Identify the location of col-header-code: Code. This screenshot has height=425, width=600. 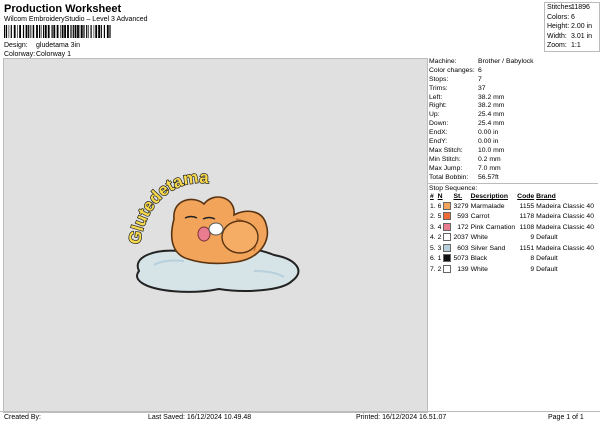
(526, 197).